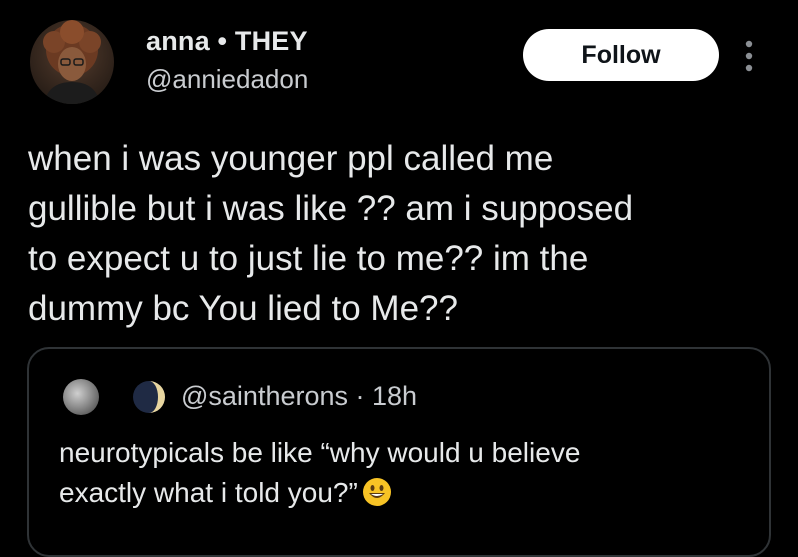 The height and width of the screenshot is (557, 798). I want to click on author-handle: @anniedadon, so click(227, 79).